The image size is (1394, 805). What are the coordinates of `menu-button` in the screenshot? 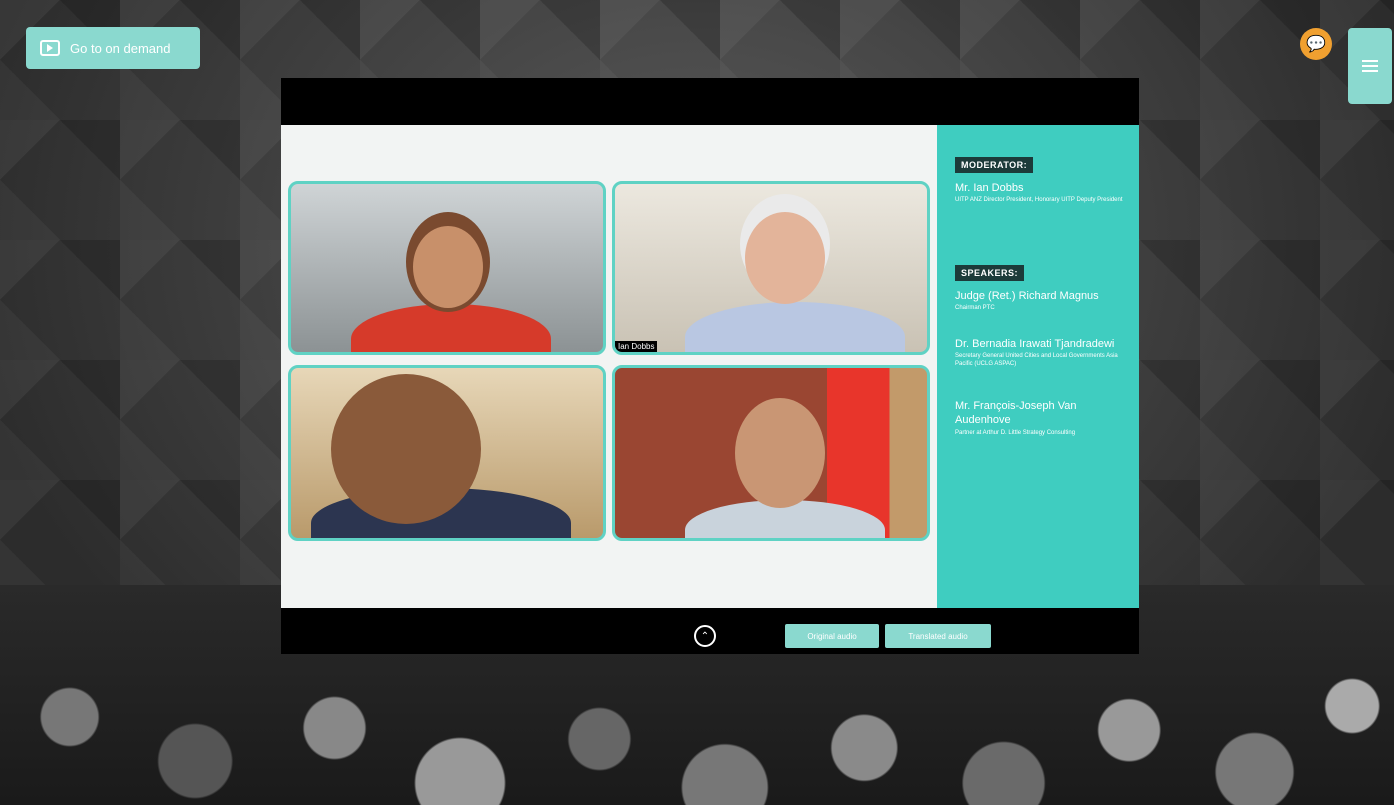 It's located at (1370, 66).